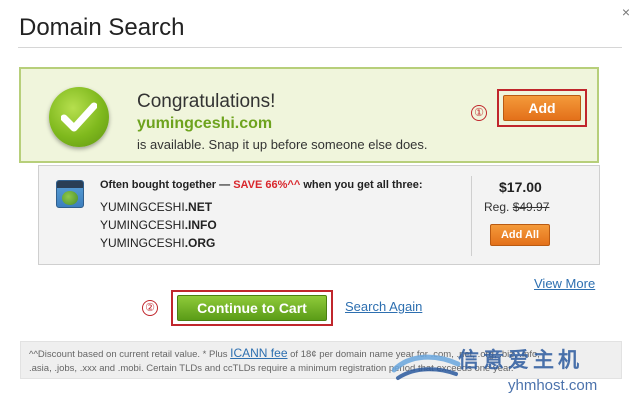 Image resolution: width=640 pixels, height=400 pixels. I want to click on title-divider, so click(320, 47).